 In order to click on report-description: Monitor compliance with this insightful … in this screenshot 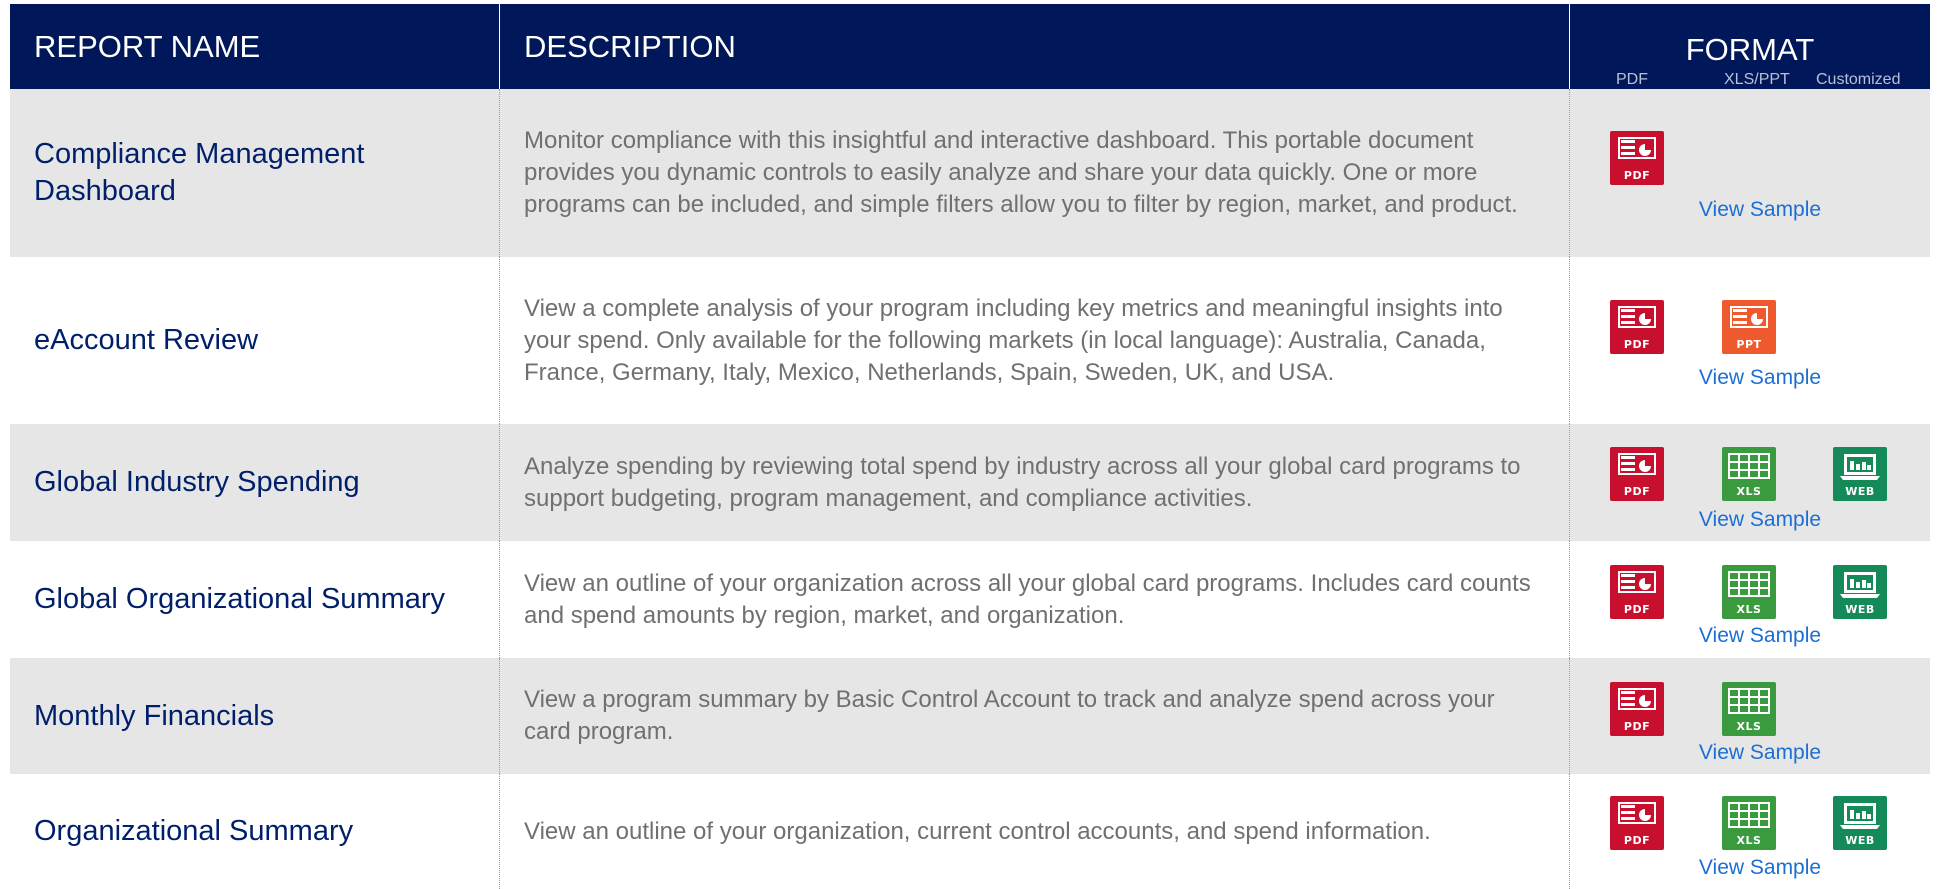, I will do `click(1035, 173)`.